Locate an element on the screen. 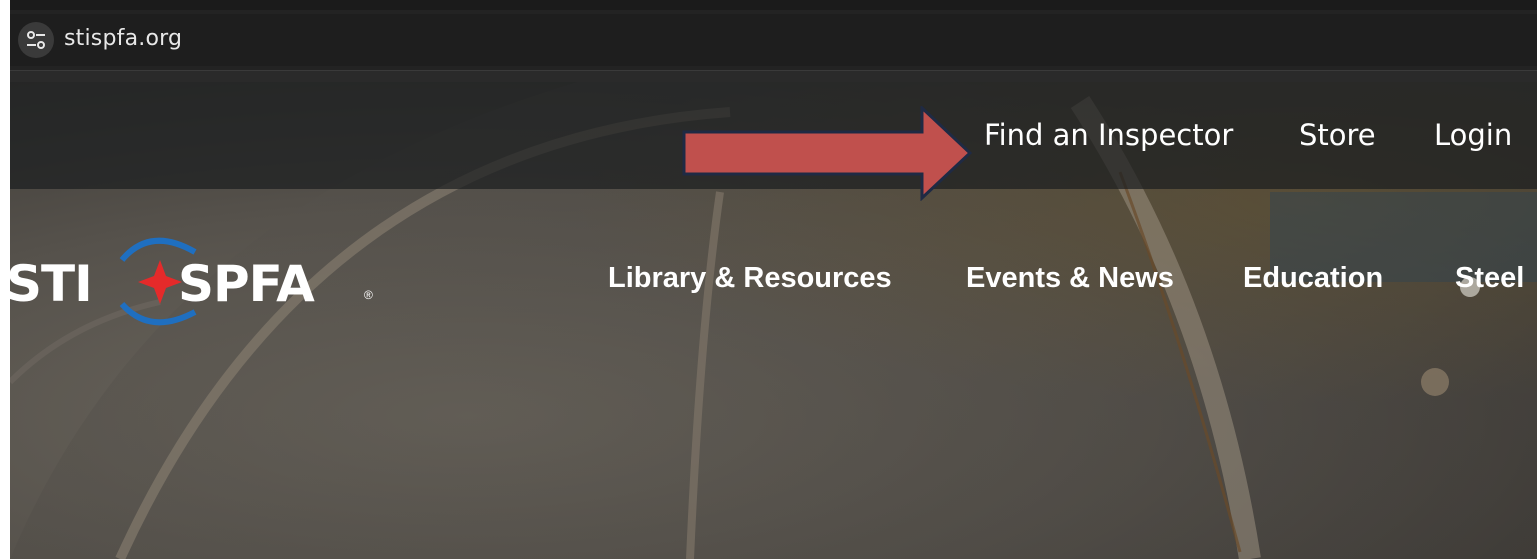 The width and height of the screenshot is (1537, 559). nav-events-news: Events & News is located at coordinates (1070, 278).